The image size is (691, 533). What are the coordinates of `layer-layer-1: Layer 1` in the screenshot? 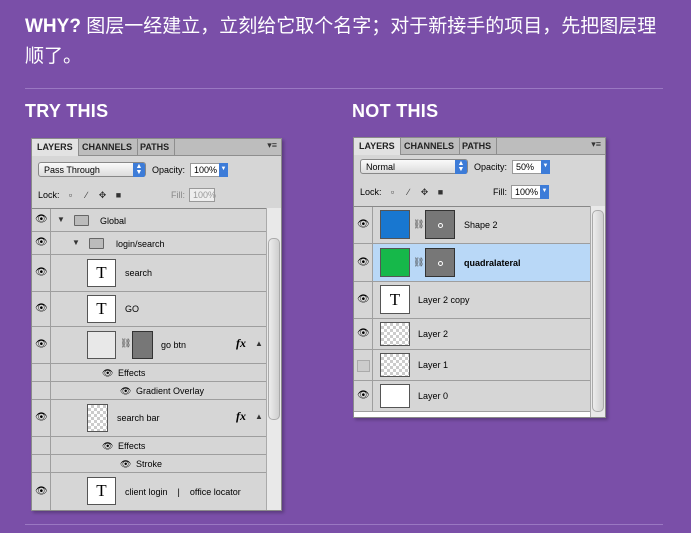 It's located at (472, 365).